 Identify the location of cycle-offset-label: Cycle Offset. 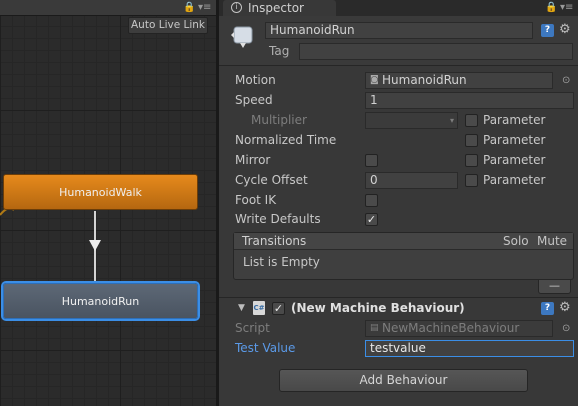
(271, 180).